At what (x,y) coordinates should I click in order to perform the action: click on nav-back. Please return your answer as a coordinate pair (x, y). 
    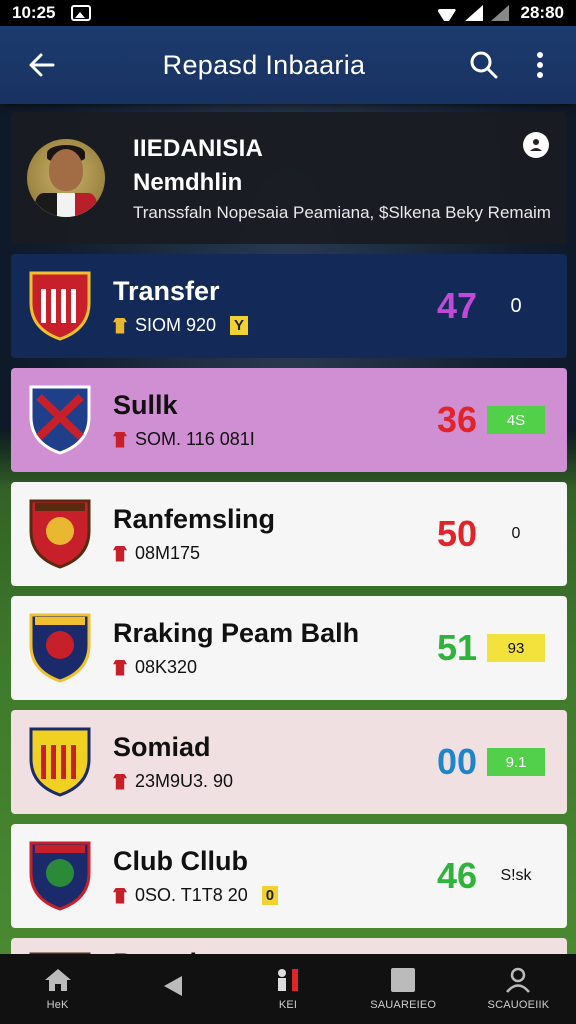
    Looking at the image, I should click on (172, 989).